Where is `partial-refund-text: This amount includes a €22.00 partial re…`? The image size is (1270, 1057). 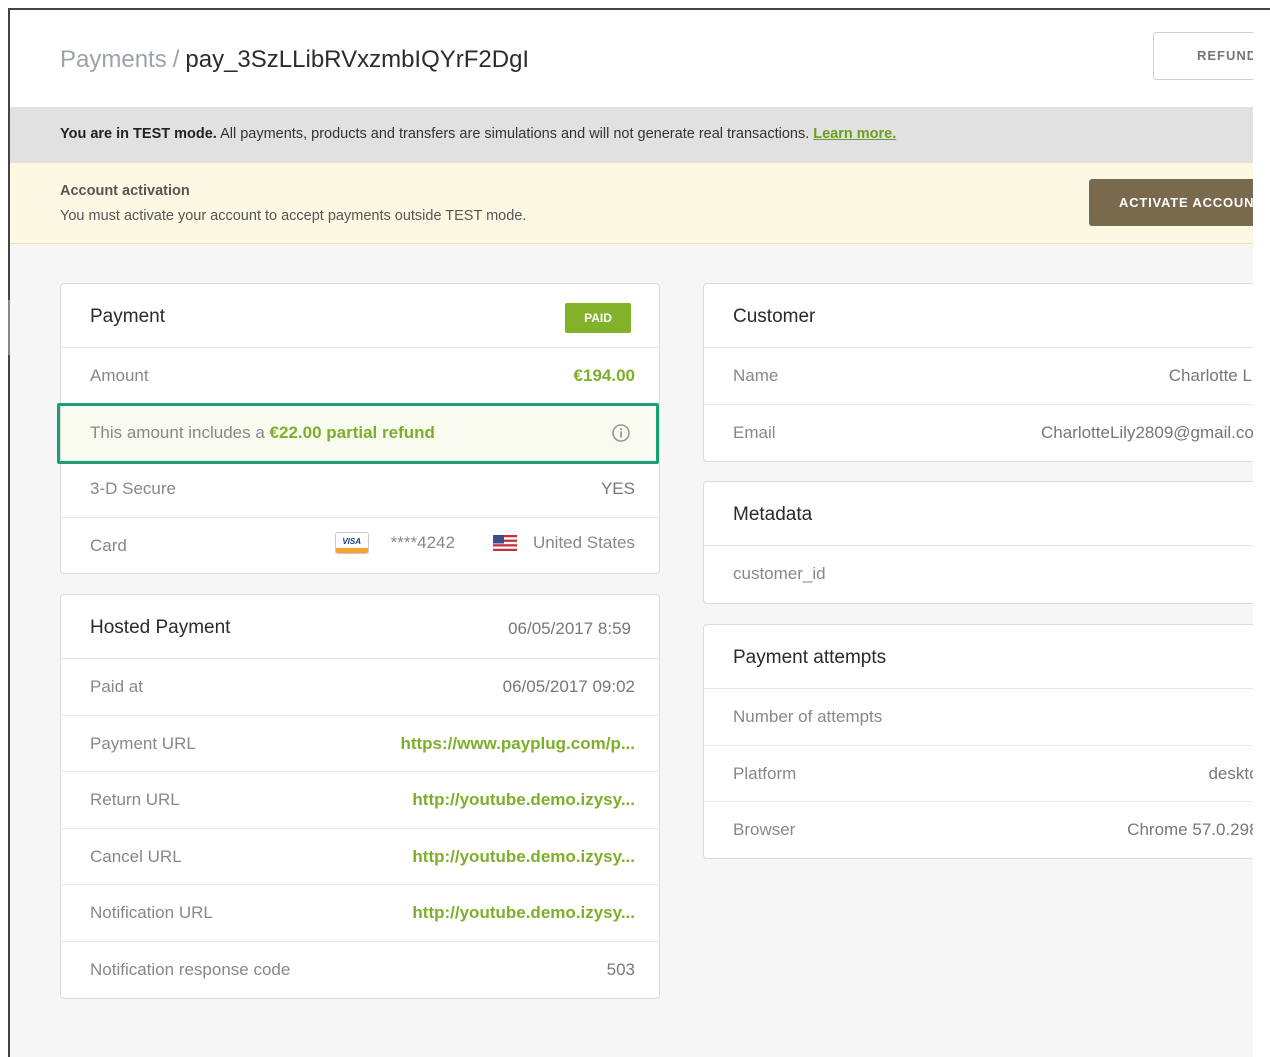 partial-refund-text: This amount includes a €22.00 partial re… is located at coordinates (262, 433).